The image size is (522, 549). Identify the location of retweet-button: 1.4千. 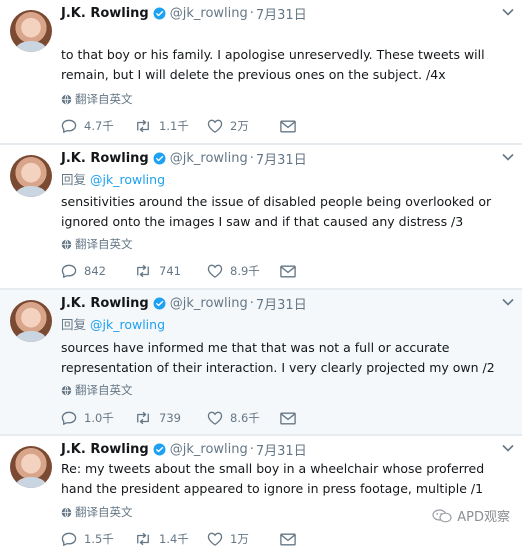
(170, 539).